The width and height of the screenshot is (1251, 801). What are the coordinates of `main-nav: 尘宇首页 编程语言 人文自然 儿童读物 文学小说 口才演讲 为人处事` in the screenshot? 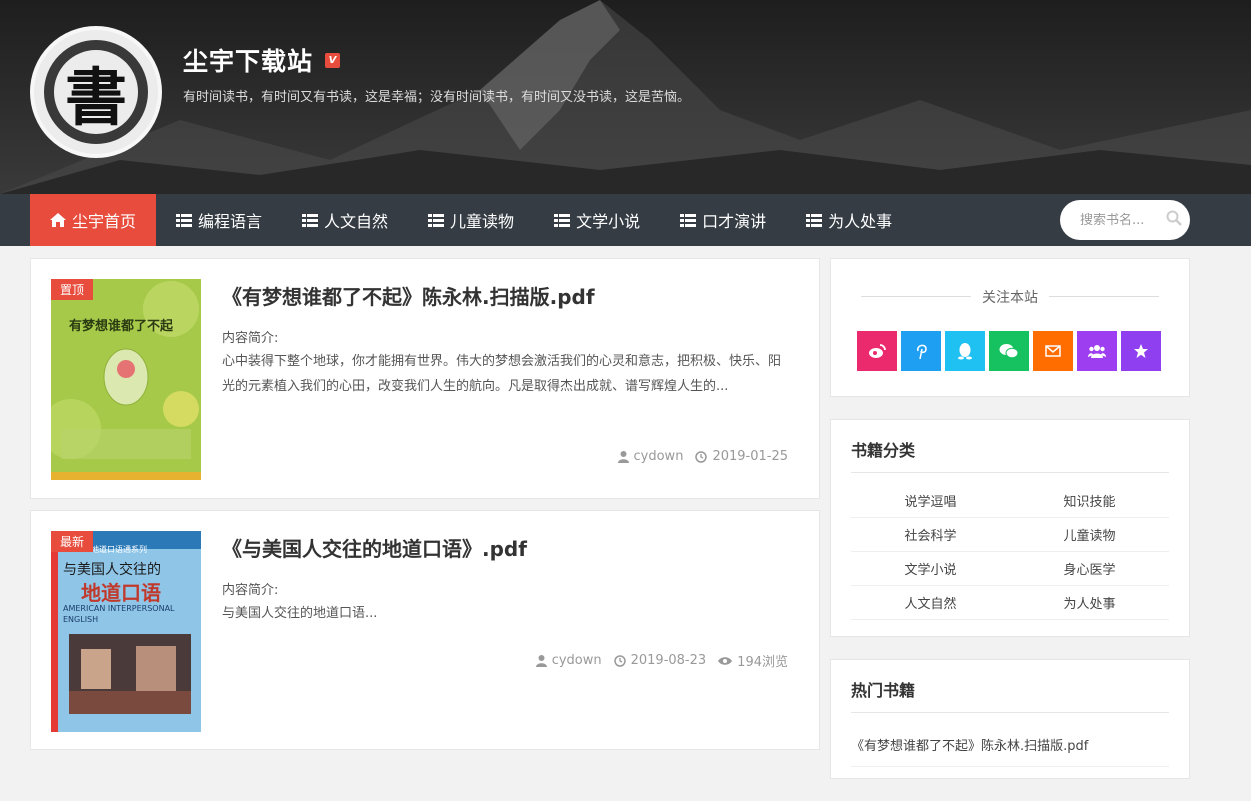 It's located at (625, 220).